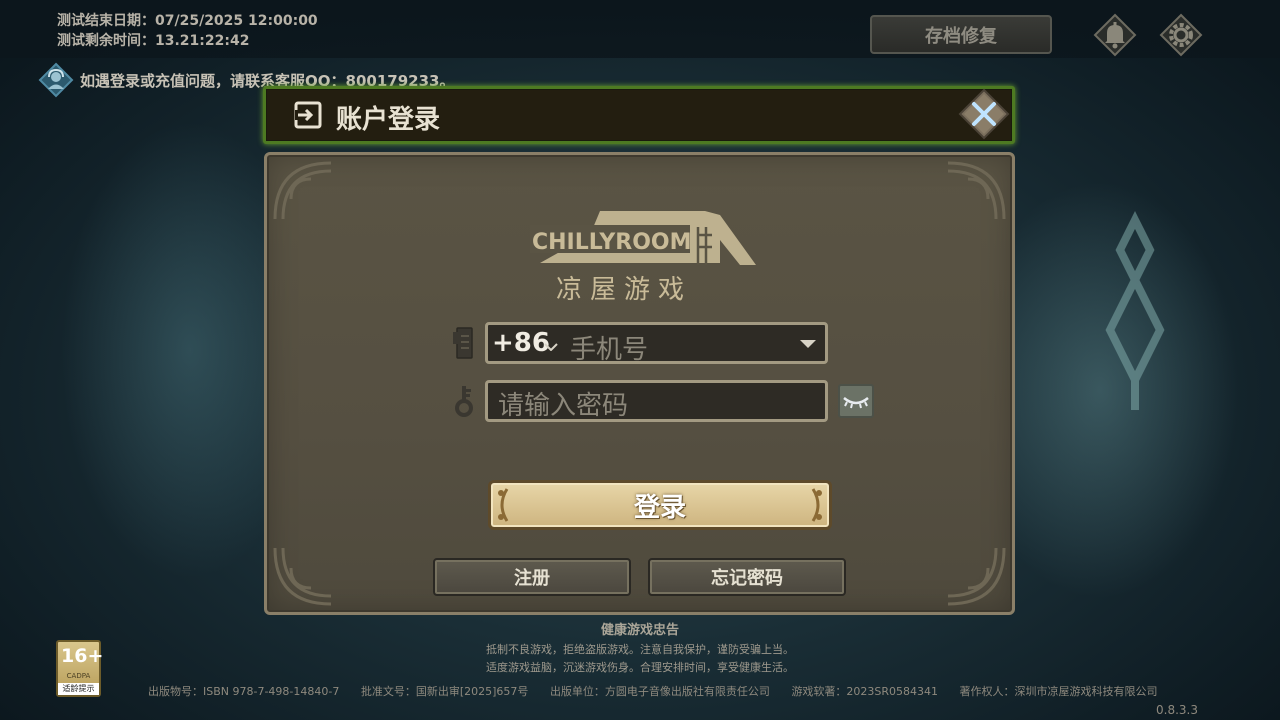 The image size is (1280, 720). What do you see at coordinates (464, 343) in the screenshot?
I see `phone-icon` at bounding box center [464, 343].